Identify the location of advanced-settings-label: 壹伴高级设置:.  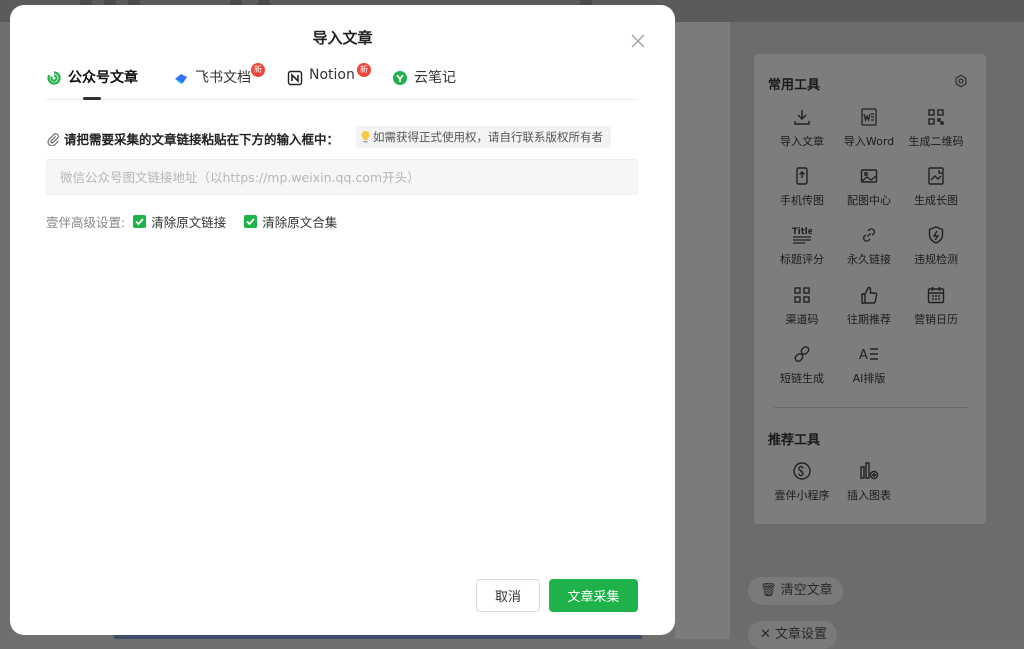
(86, 222).